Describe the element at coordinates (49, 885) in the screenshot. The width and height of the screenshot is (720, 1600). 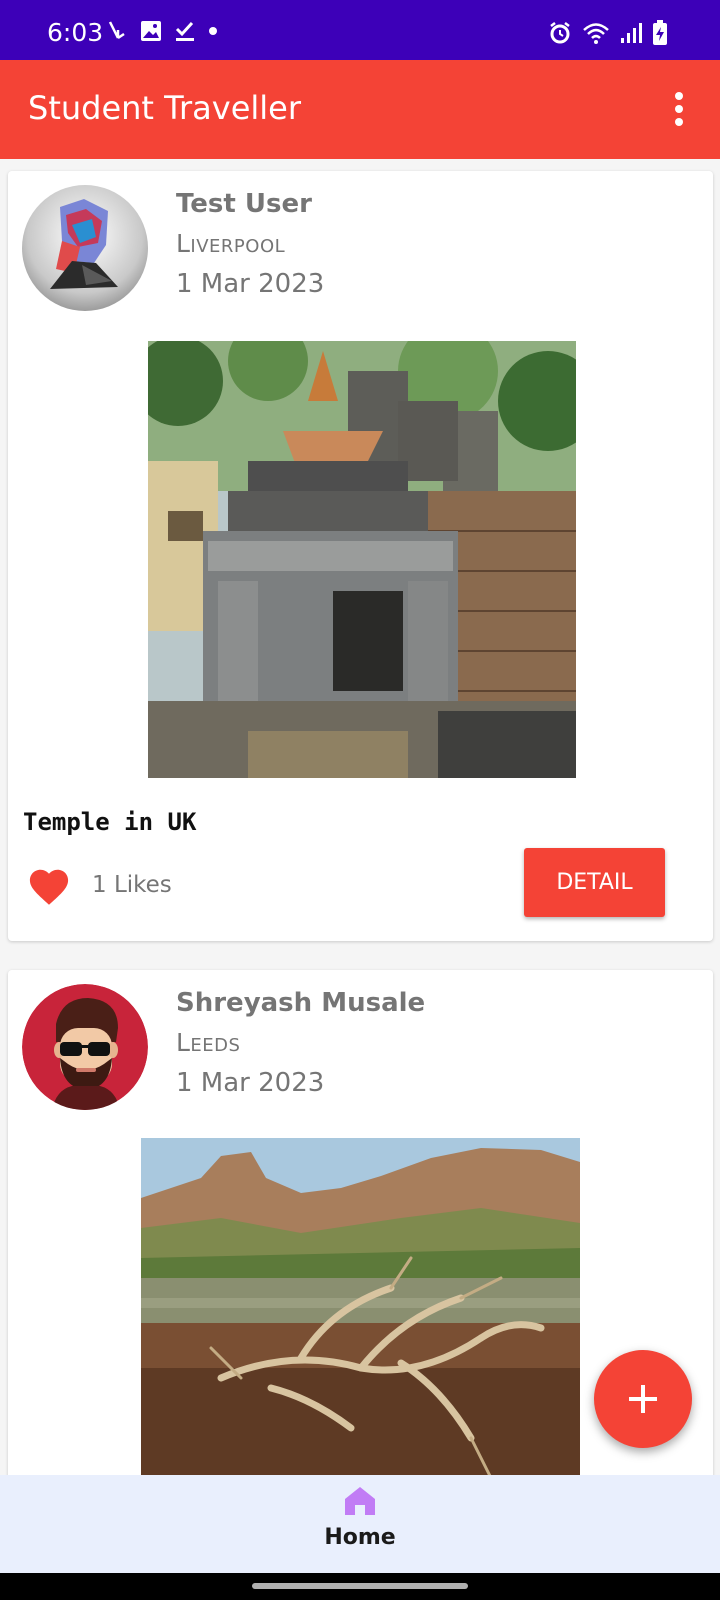
I see `heart-icon` at that location.